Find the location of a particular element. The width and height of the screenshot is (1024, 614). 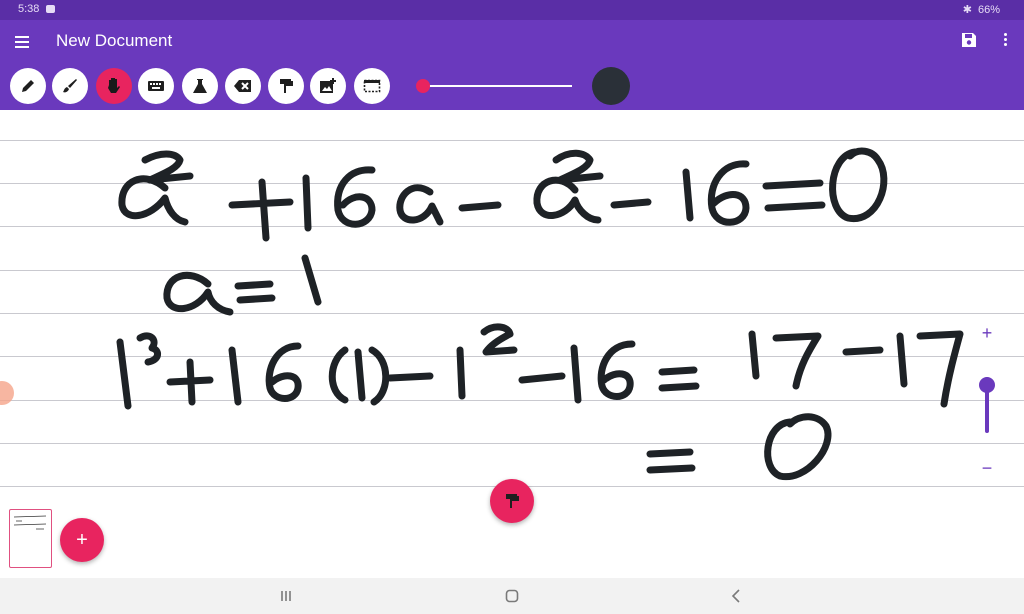

zoom-out-button: − is located at coordinates (987, 468).